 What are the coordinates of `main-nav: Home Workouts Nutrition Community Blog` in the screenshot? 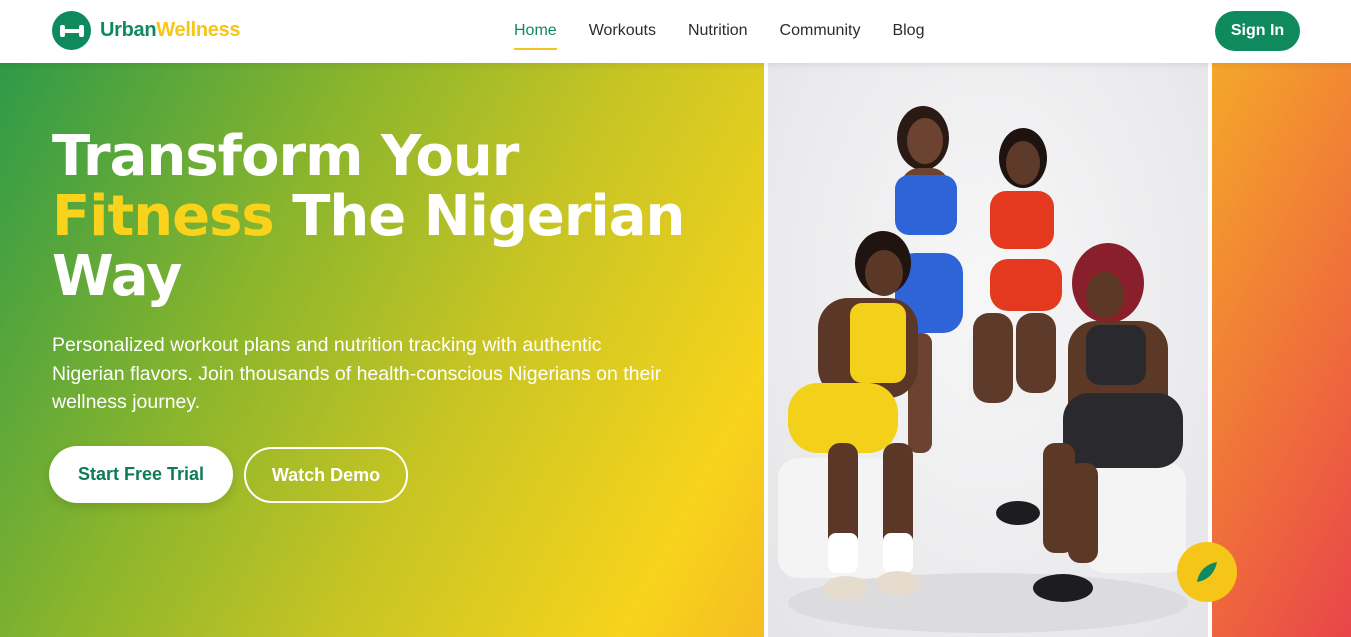 It's located at (735, 31).